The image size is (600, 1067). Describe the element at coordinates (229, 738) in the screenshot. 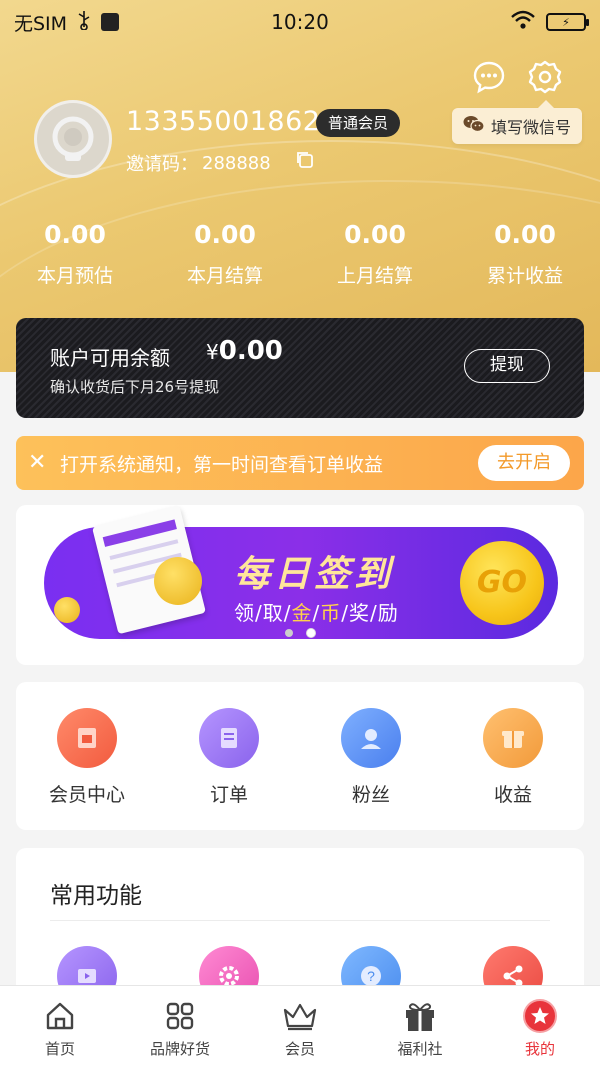

I see `order-icon` at that location.